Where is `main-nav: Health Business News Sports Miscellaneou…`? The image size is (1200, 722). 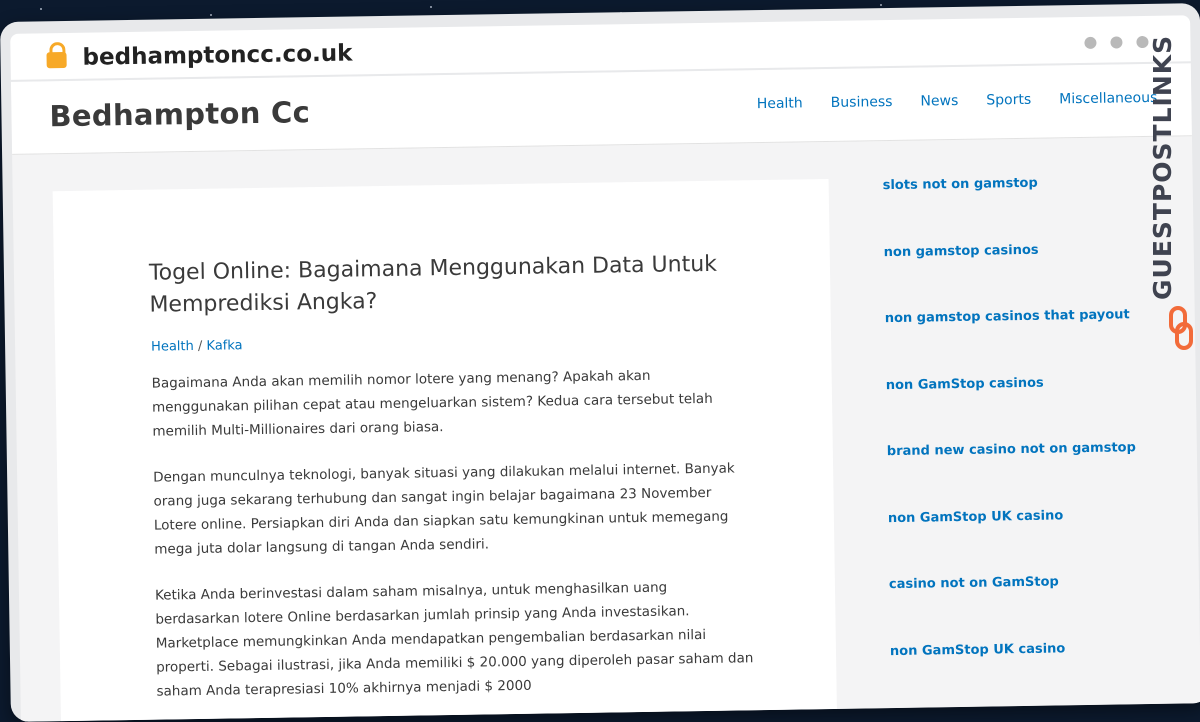
main-nav: Health Business News Sports Miscellaneou… is located at coordinates (957, 101).